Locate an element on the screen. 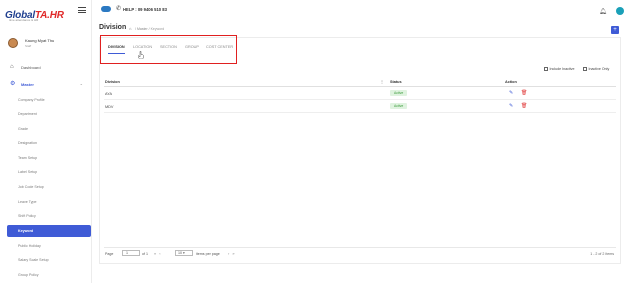 The width and height of the screenshot is (628, 283). highlight-annotation-box is located at coordinates (168, 49).